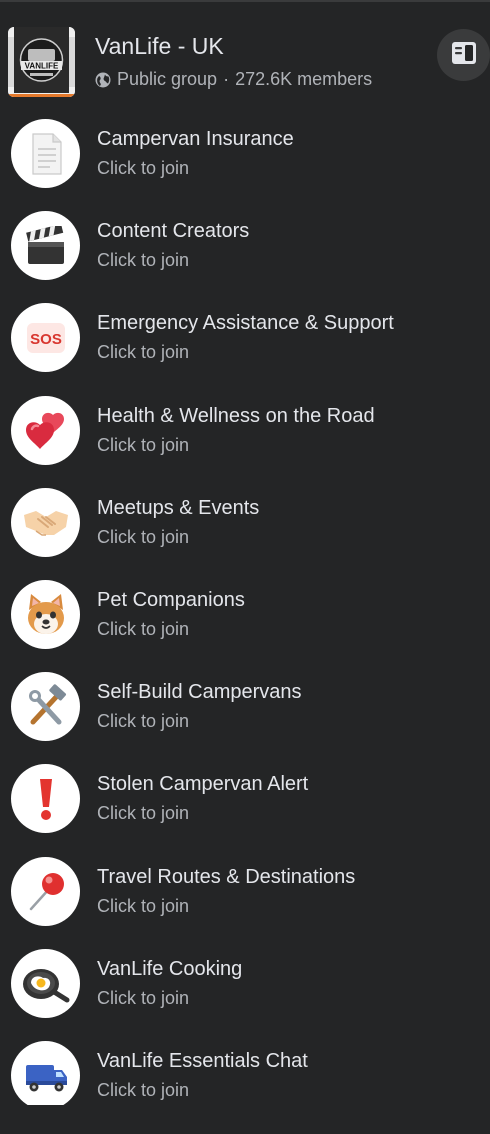 This screenshot has height=1134, width=490. What do you see at coordinates (159, 46) in the screenshot?
I see `group-name: VanLife - UK` at bounding box center [159, 46].